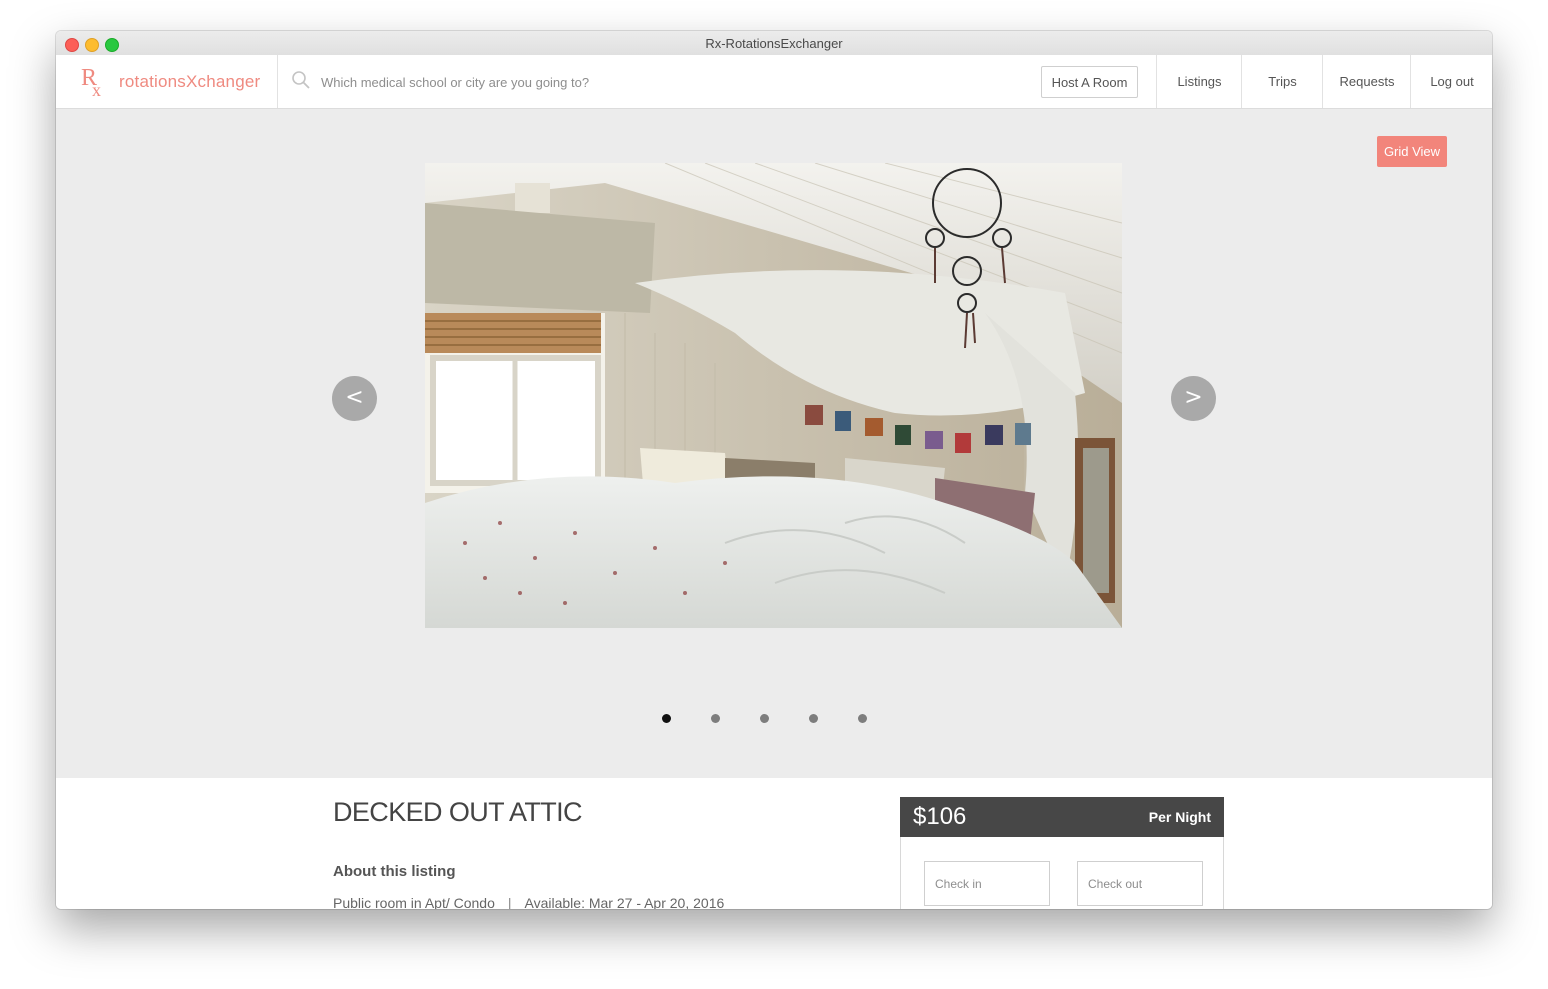 Image resolution: width=1548 pixels, height=989 pixels. What do you see at coordinates (940, 816) in the screenshot?
I see `nightly-price: $106` at bounding box center [940, 816].